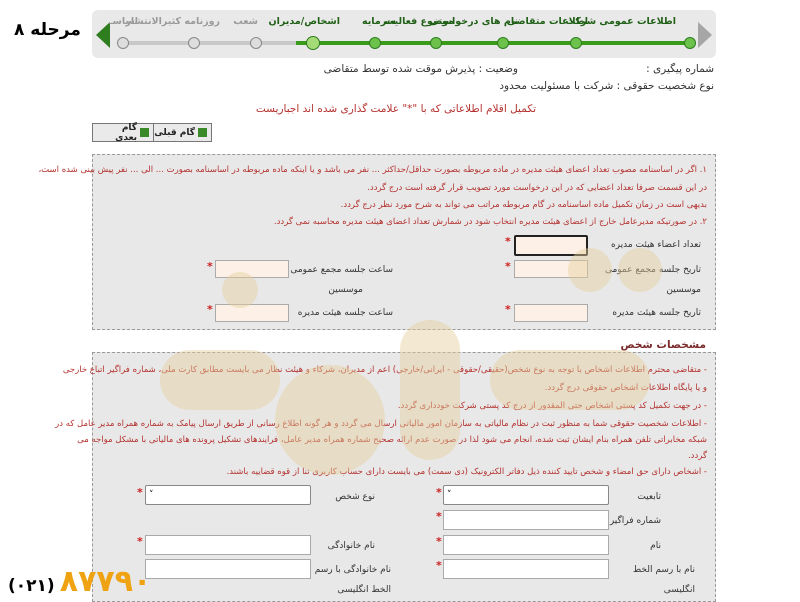 This screenshot has width=800, height=602. Describe the element at coordinates (245, 21) in the screenshot. I see `wizard-step-branches: شعب` at that location.